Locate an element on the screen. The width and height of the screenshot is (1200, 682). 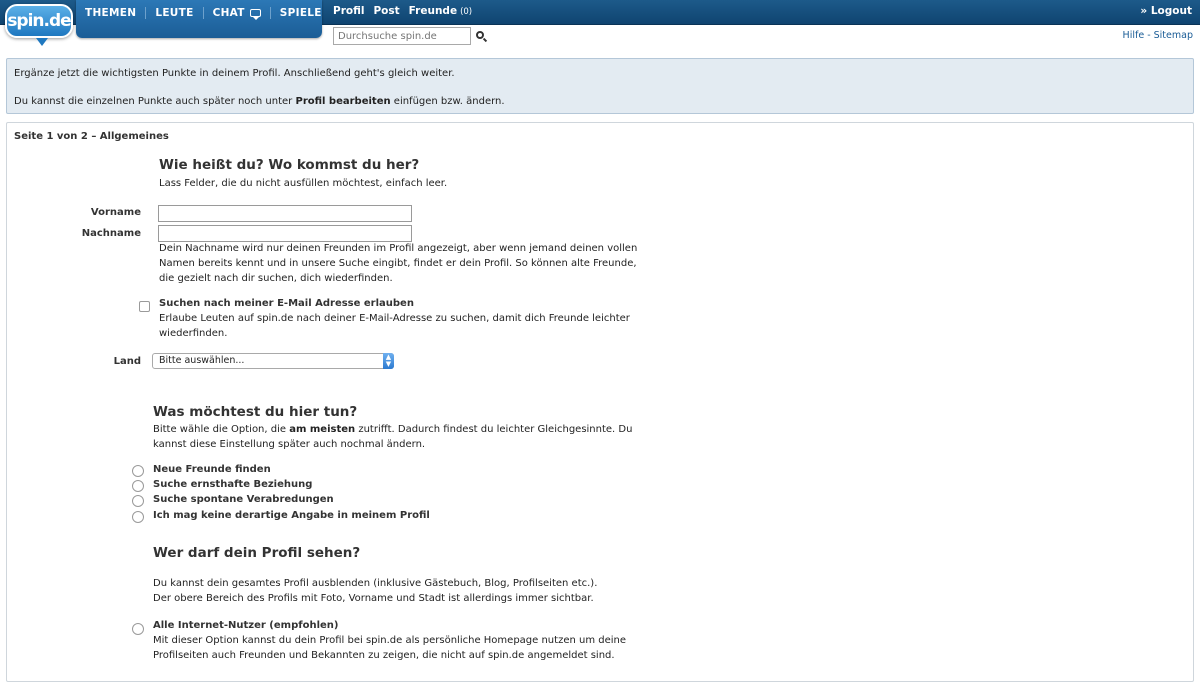
panel-title: Seite 1 von 2 – Allgemeines is located at coordinates (91, 136).